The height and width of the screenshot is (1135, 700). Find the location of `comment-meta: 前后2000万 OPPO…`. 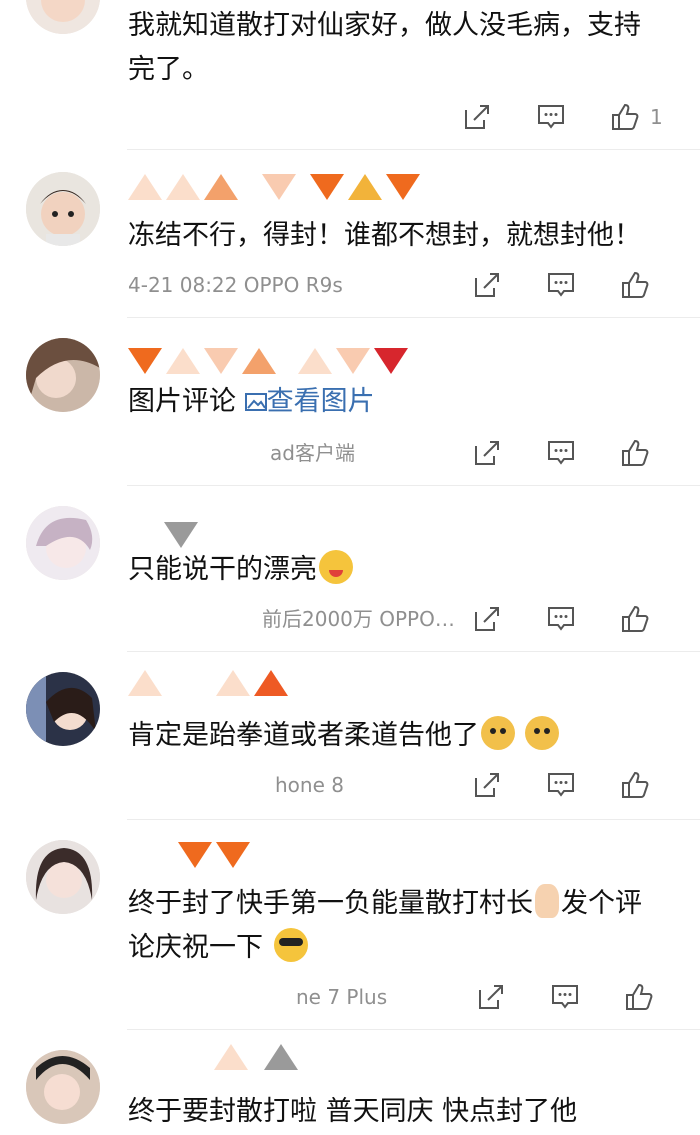

comment-meta: 前后2000万 OPPO… is located at coordinates (358, 619).